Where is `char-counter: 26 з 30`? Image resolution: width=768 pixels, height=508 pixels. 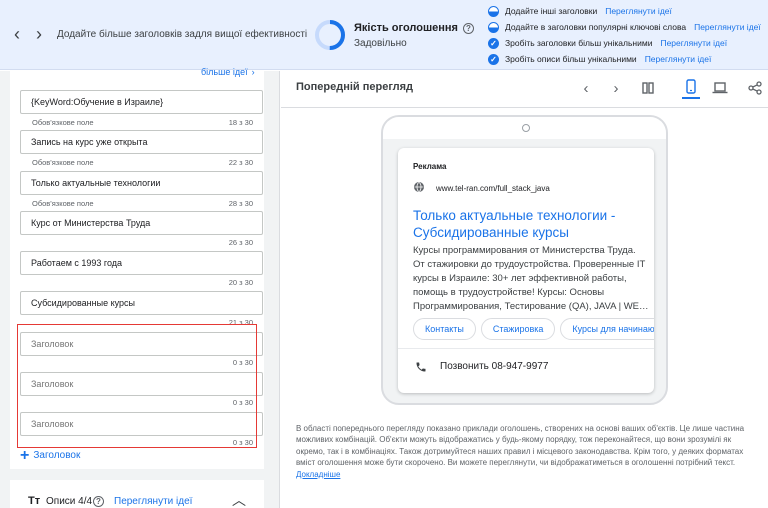
char-counter: 26 з 30 is located at coordinates (240, 242).